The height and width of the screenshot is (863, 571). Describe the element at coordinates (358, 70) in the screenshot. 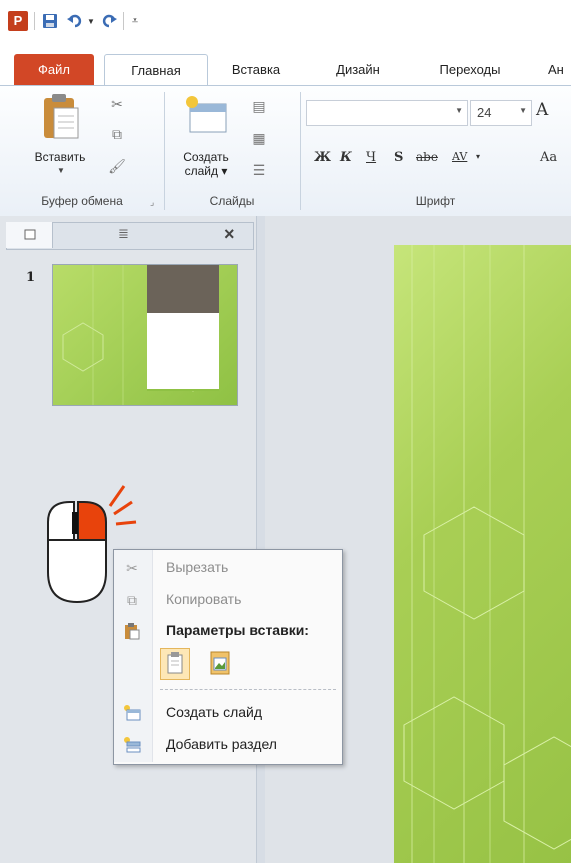

I see `tab-design: Дизайн` at that location.